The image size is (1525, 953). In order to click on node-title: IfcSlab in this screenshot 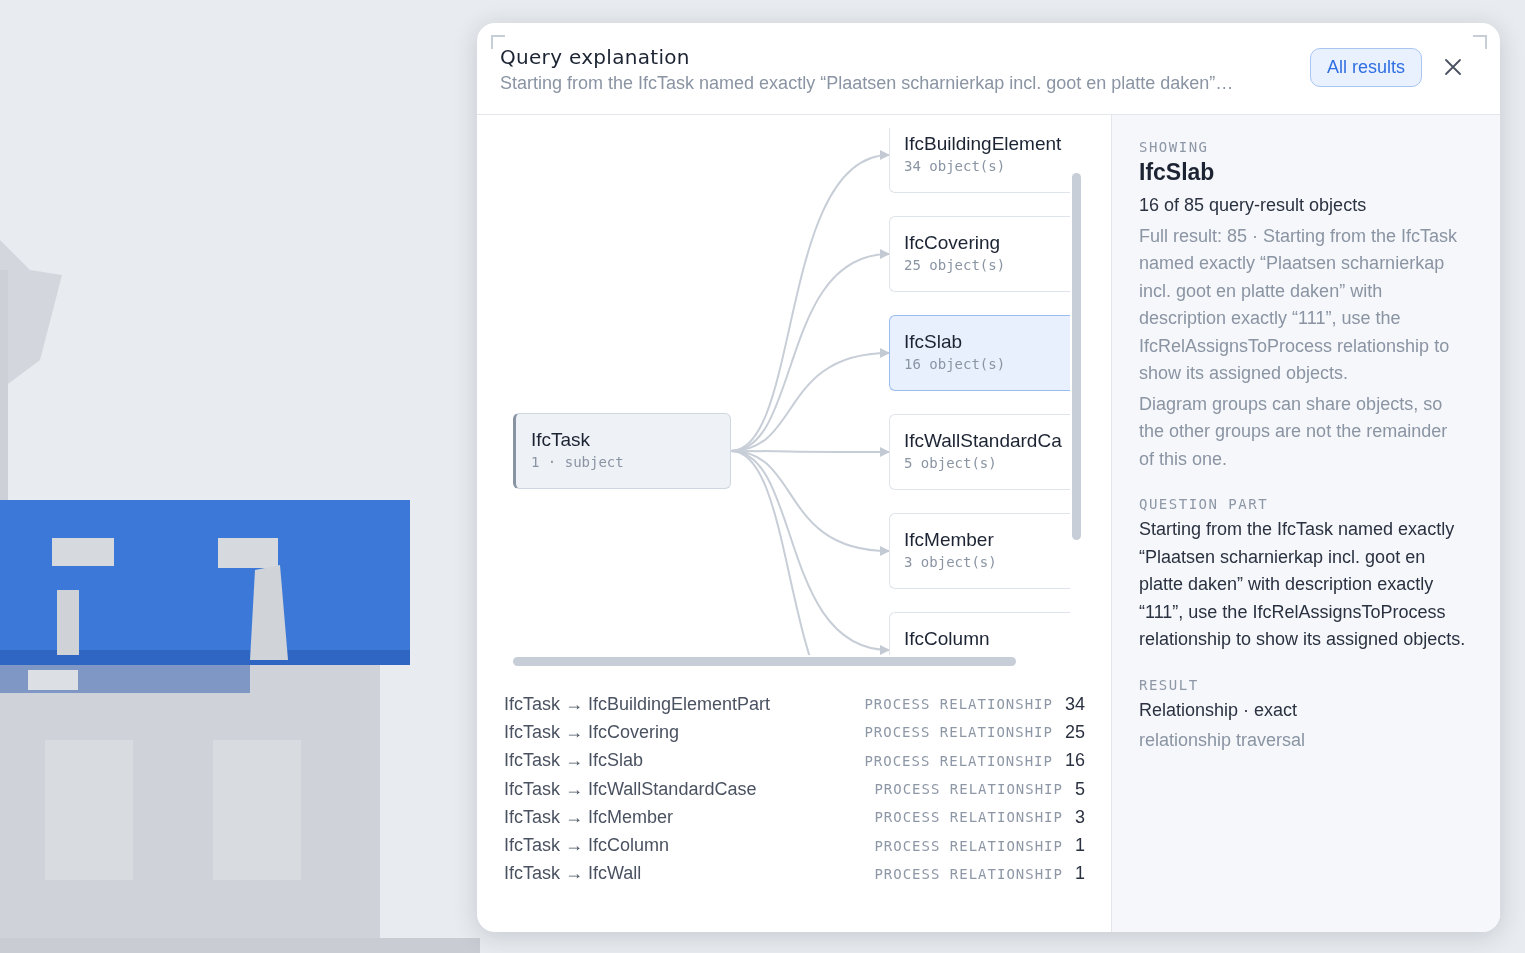, I will do `click(934, 342)`.